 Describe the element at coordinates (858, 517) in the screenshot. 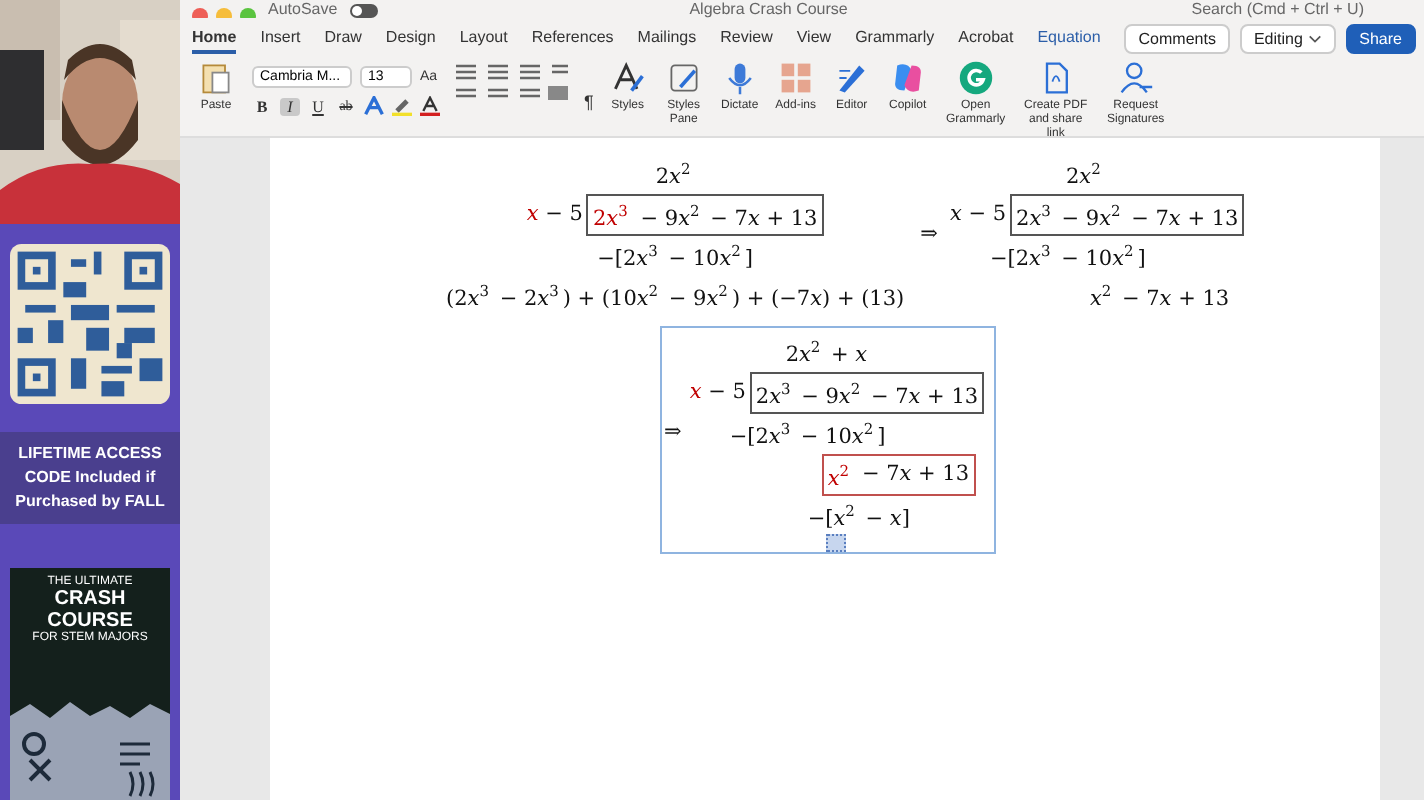

I see `subtraction-line: −[𝑥$^{2}$ − 𝑥]` at that location.